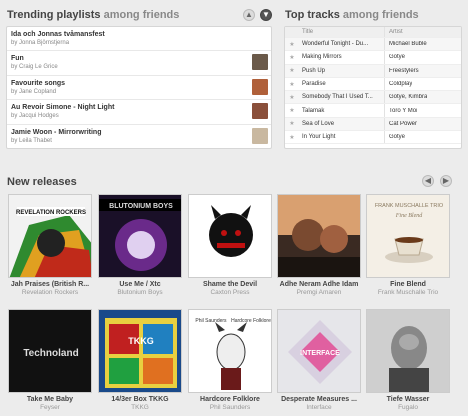  I want to click on track-row: ★ Paradise Coldplay, so click(373, 84).